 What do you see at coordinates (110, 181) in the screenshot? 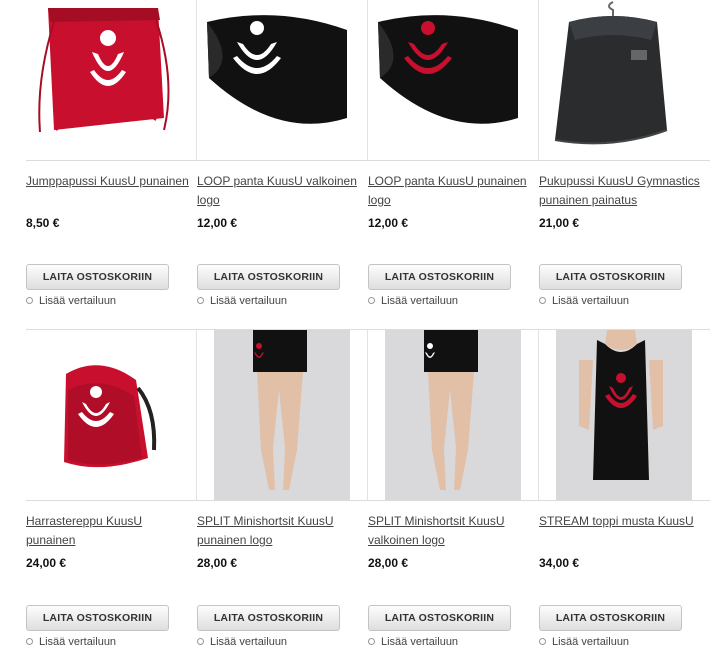
I see `product-title-link: Jumppapussi KuusU punainen` at bounding box center [110, 181].